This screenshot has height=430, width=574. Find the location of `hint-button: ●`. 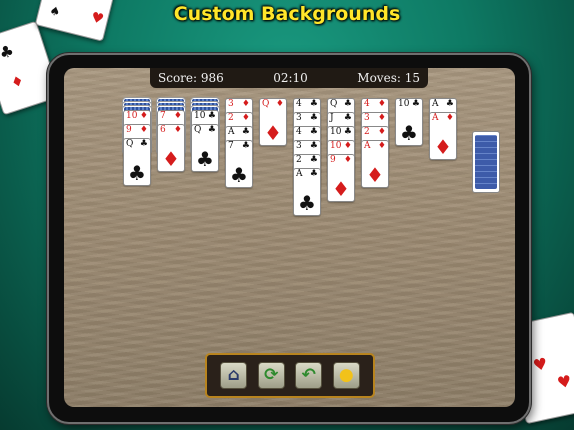

hint-button: ● is located at coordinates (346, 375).